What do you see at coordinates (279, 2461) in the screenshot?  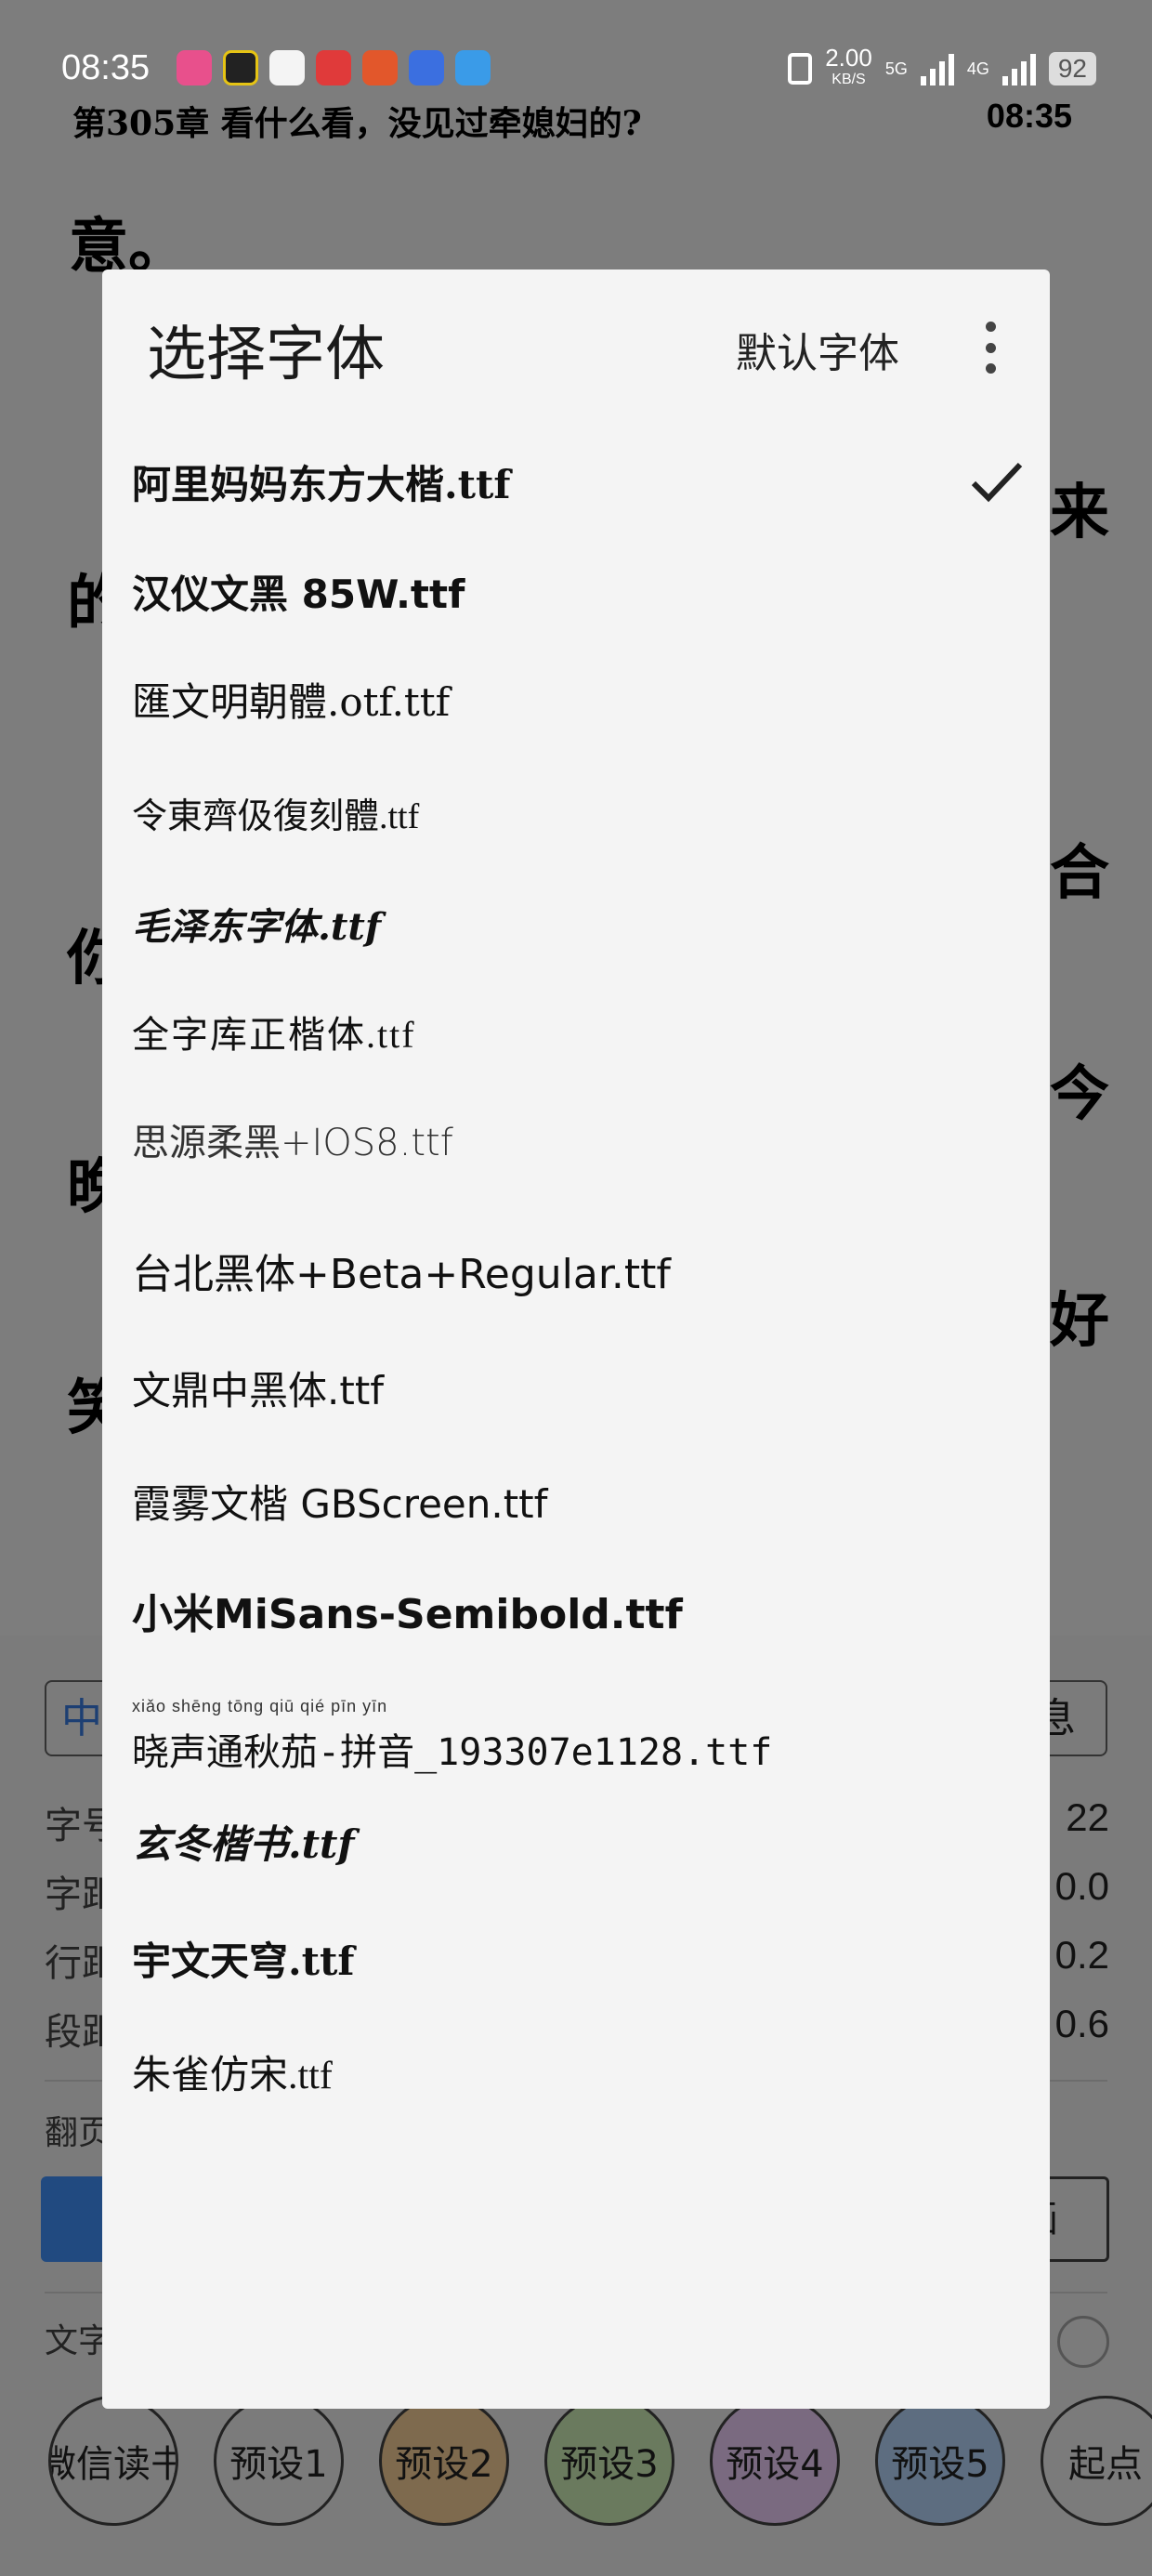 I see `preset-1: 预设1` at bounding box center [279, 2461].